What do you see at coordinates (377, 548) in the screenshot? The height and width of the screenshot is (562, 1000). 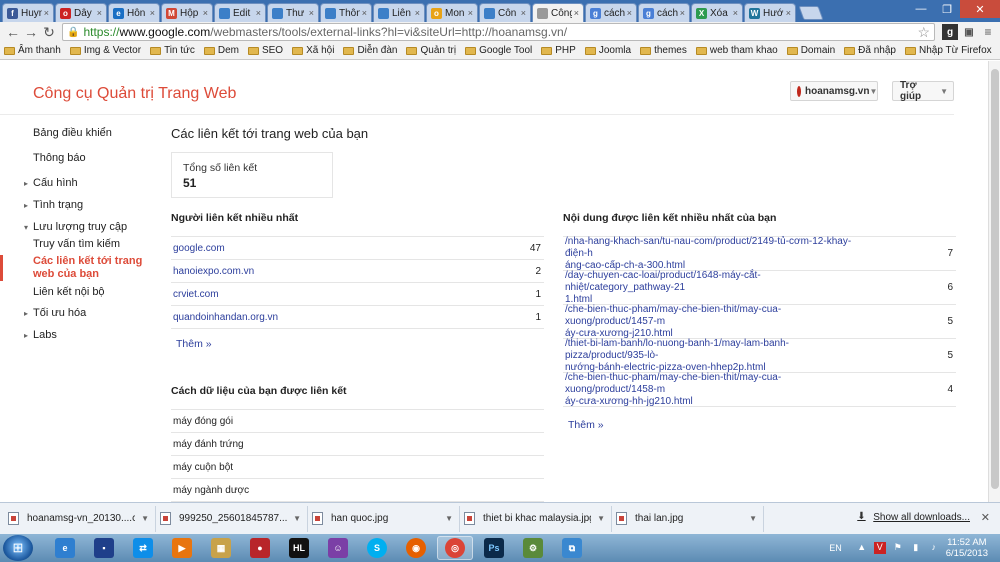 I see `skype-icon: S` at bounding box center [377, 548].